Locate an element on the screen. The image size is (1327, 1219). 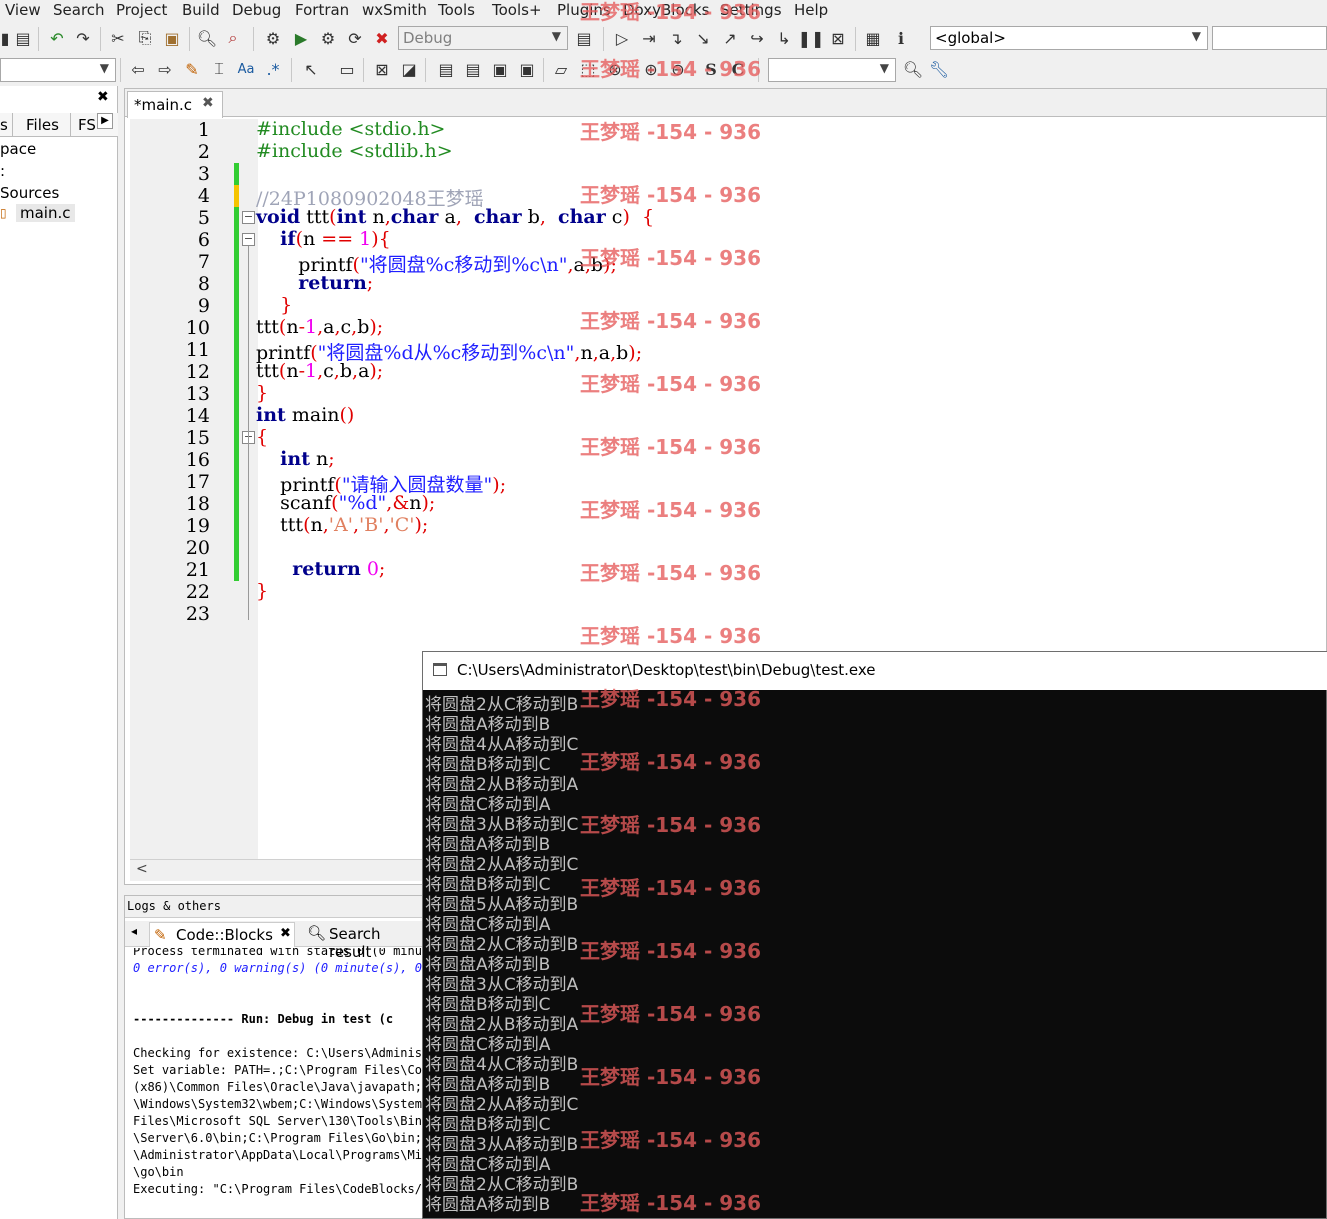
build-gear-icon: ⚙ is located at coordinates (273, 38).